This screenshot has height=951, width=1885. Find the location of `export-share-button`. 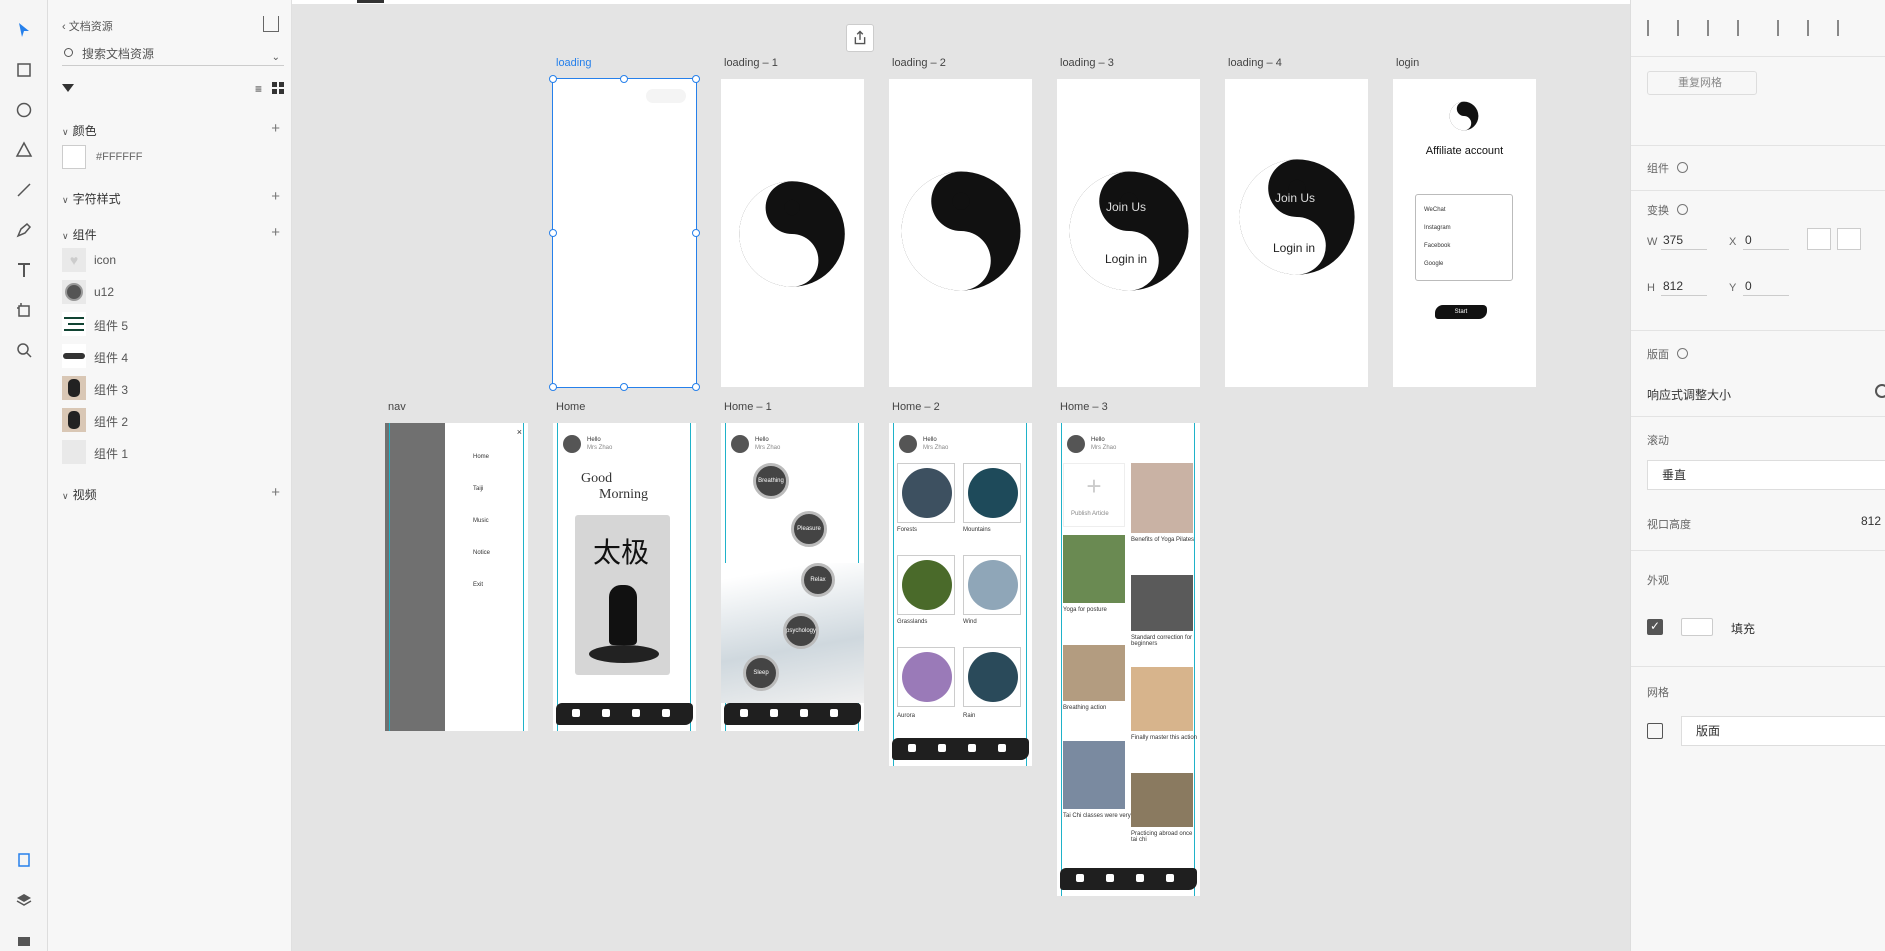

export-share-button is located at coordinates (860, 38).